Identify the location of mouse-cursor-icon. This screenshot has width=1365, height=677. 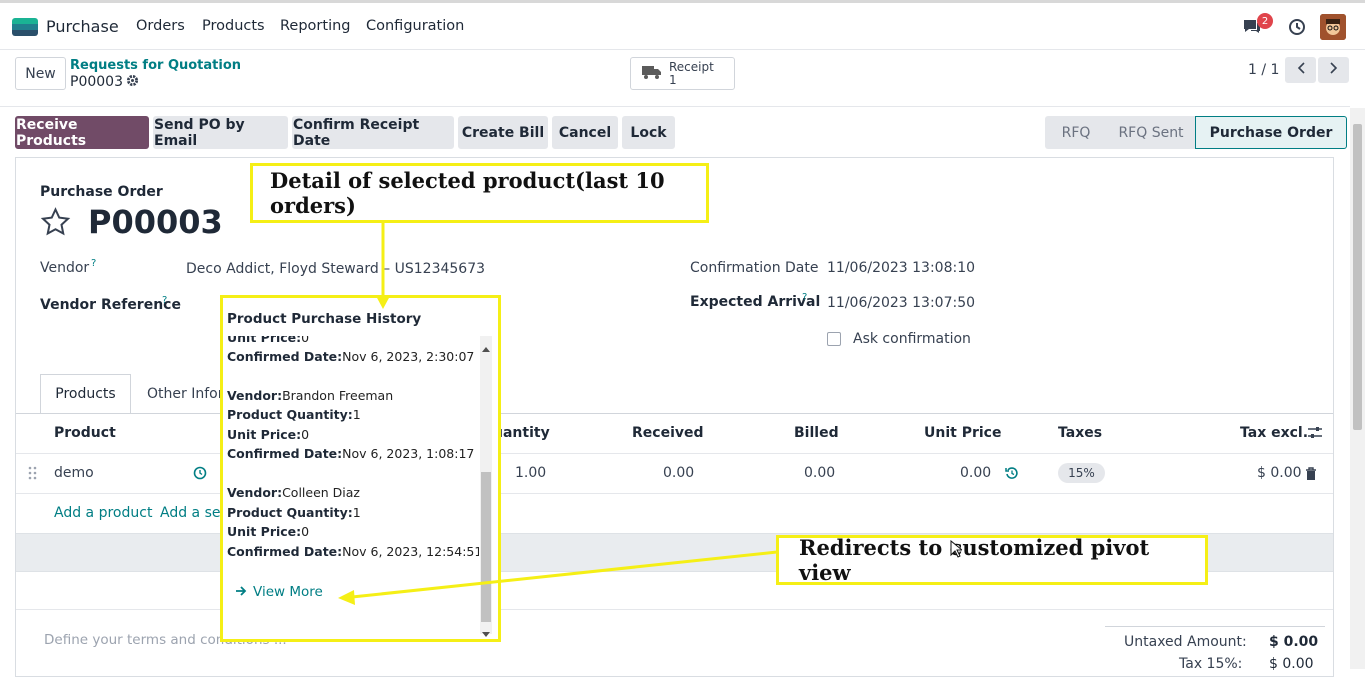
(957, 550).